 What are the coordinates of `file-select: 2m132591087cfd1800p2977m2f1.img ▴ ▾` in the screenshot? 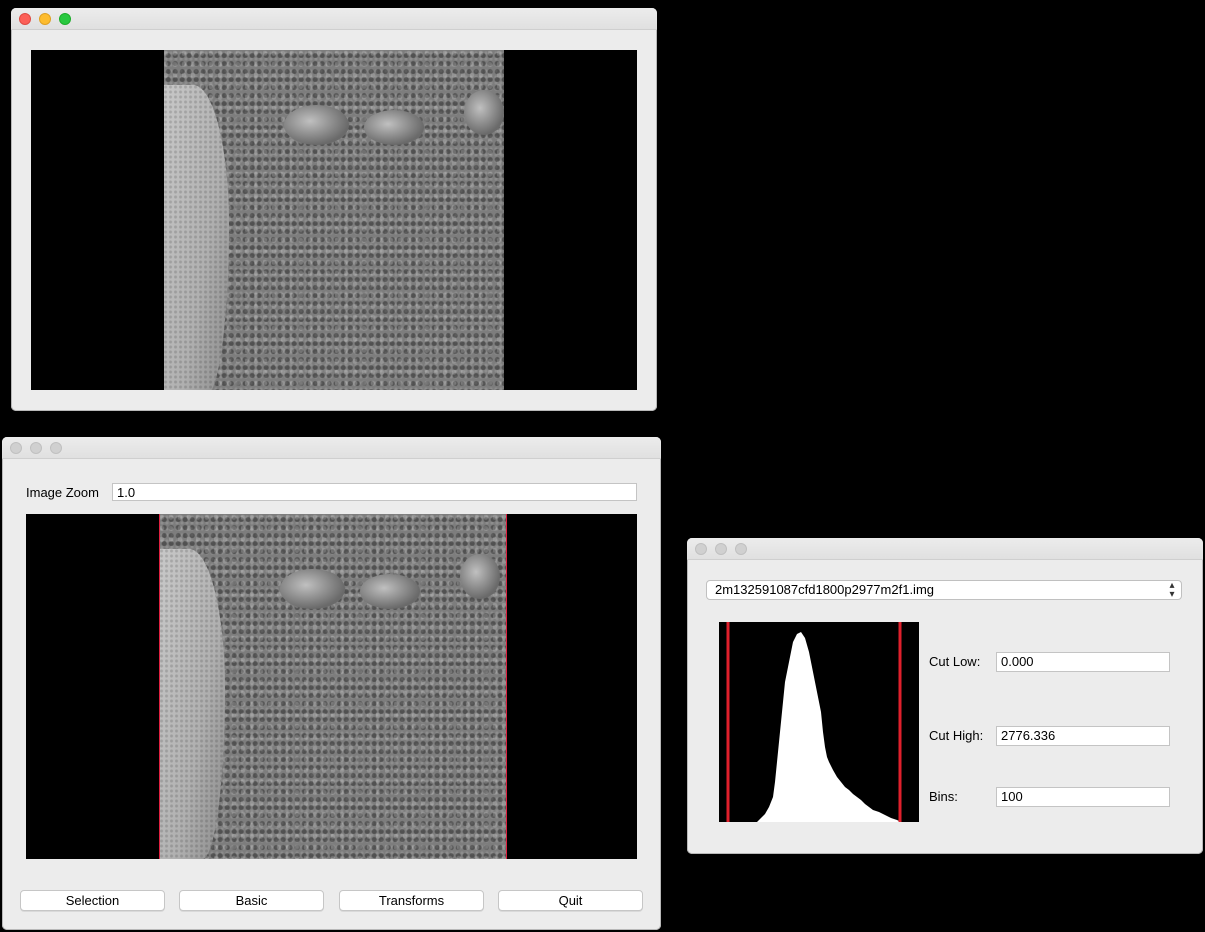 It's located at (944, 590).